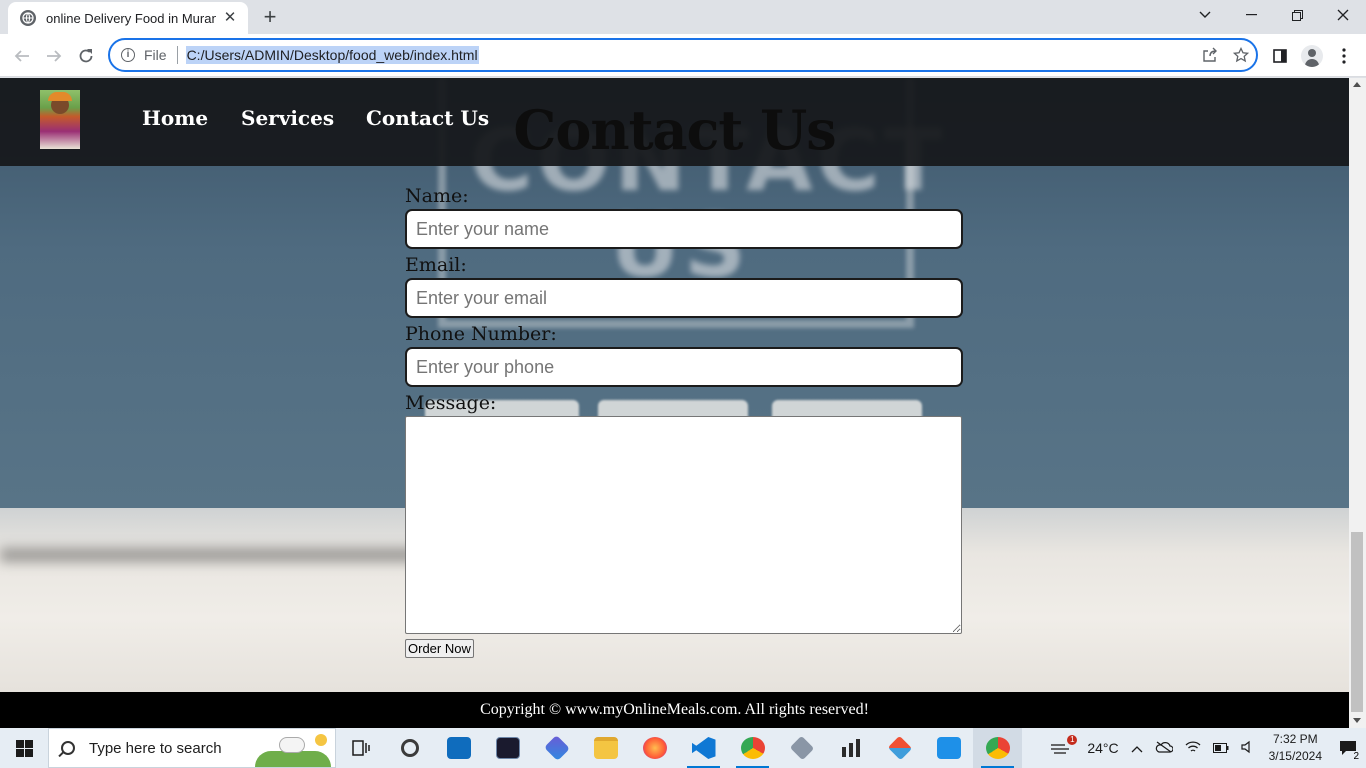 This screenshot has width=1366, height=768. I want to click on chrome-profile-icon, so click(752, 748).